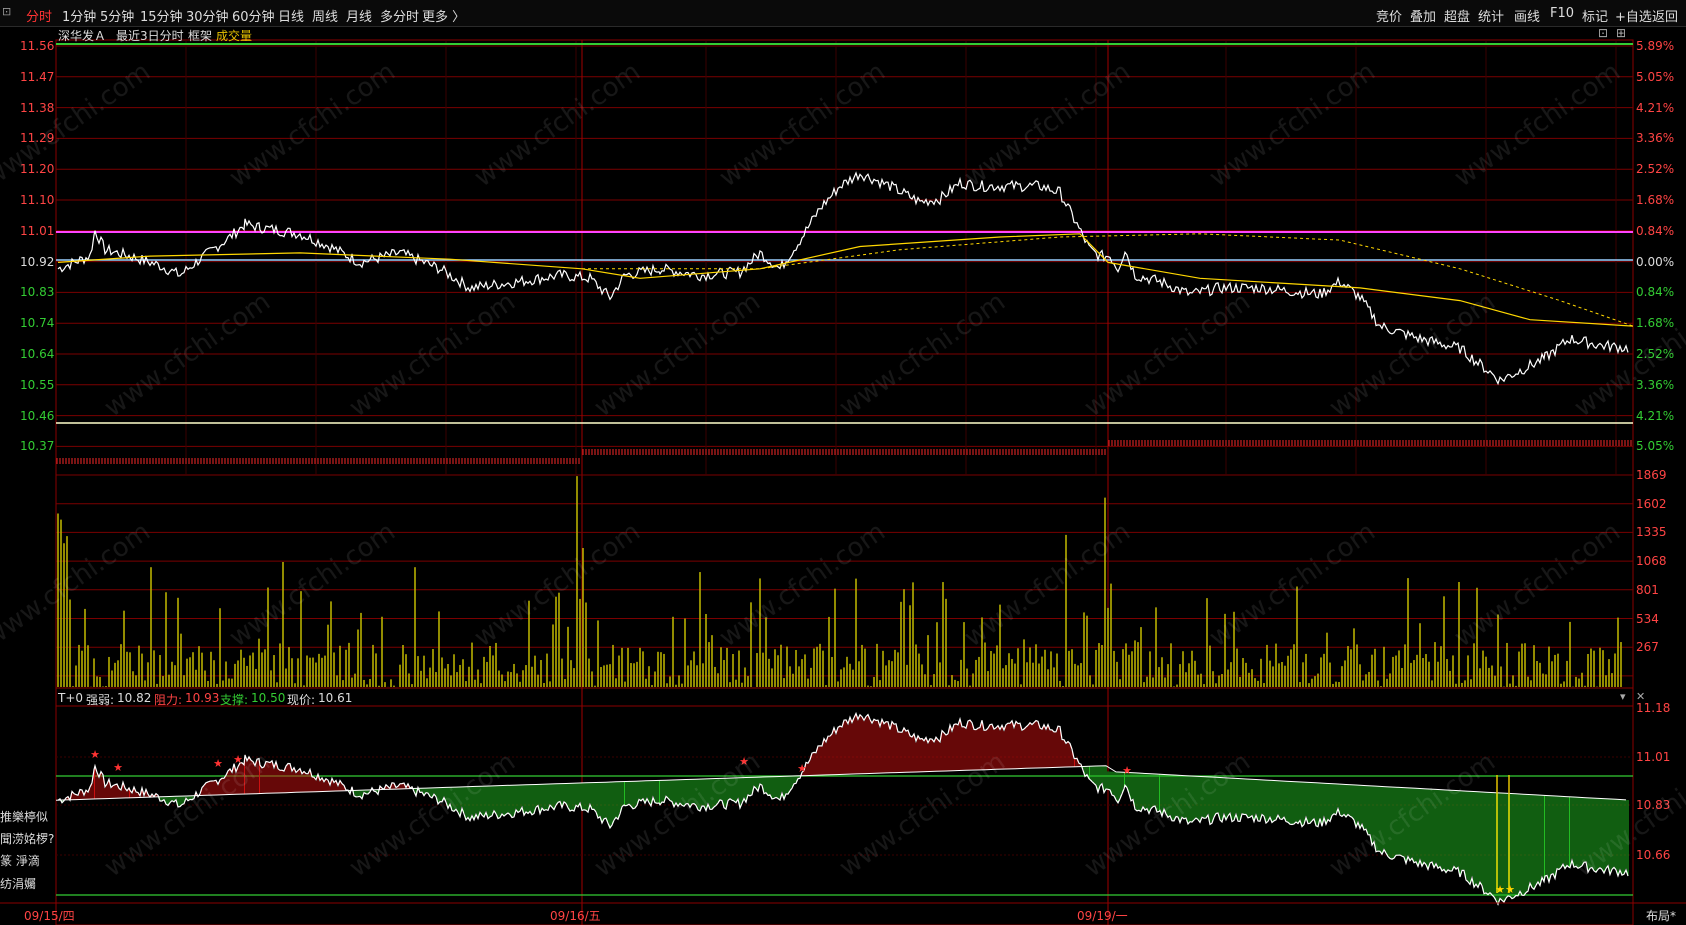  Describe the element at coordinates (207, 15) in the screenshot. I see `tab-4: 30分钟` at that location.